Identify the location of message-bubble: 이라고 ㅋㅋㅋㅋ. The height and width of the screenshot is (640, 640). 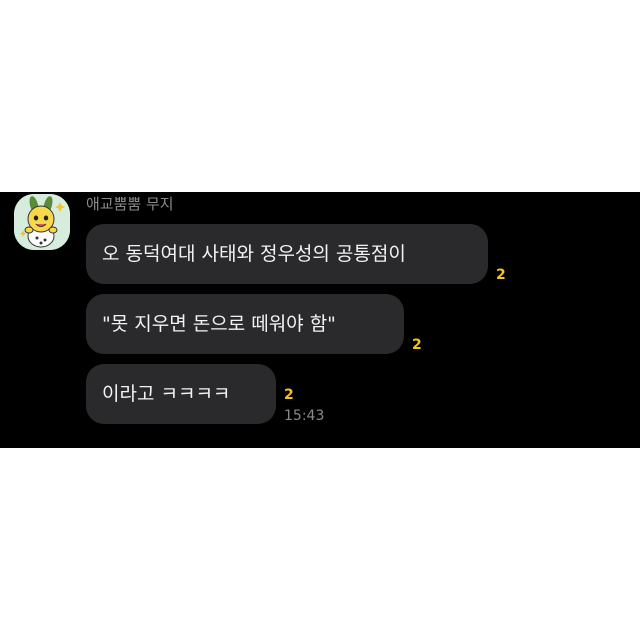
(181, 394).